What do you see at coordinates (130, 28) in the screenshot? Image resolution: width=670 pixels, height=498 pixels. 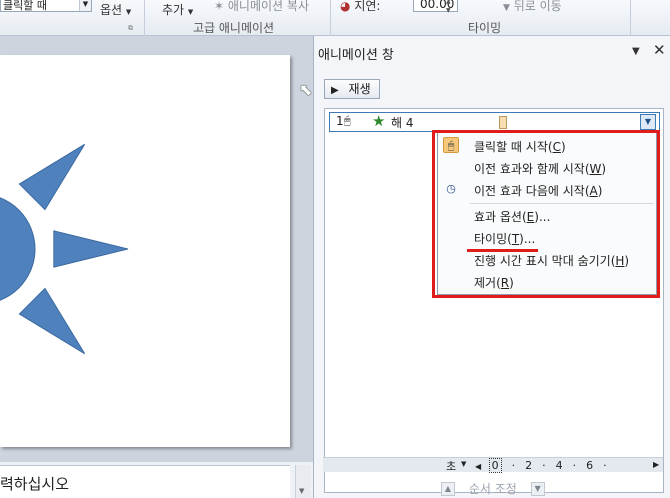 I see `dialog-launcher-icon: ⧉` at bounding box center [130, 28].